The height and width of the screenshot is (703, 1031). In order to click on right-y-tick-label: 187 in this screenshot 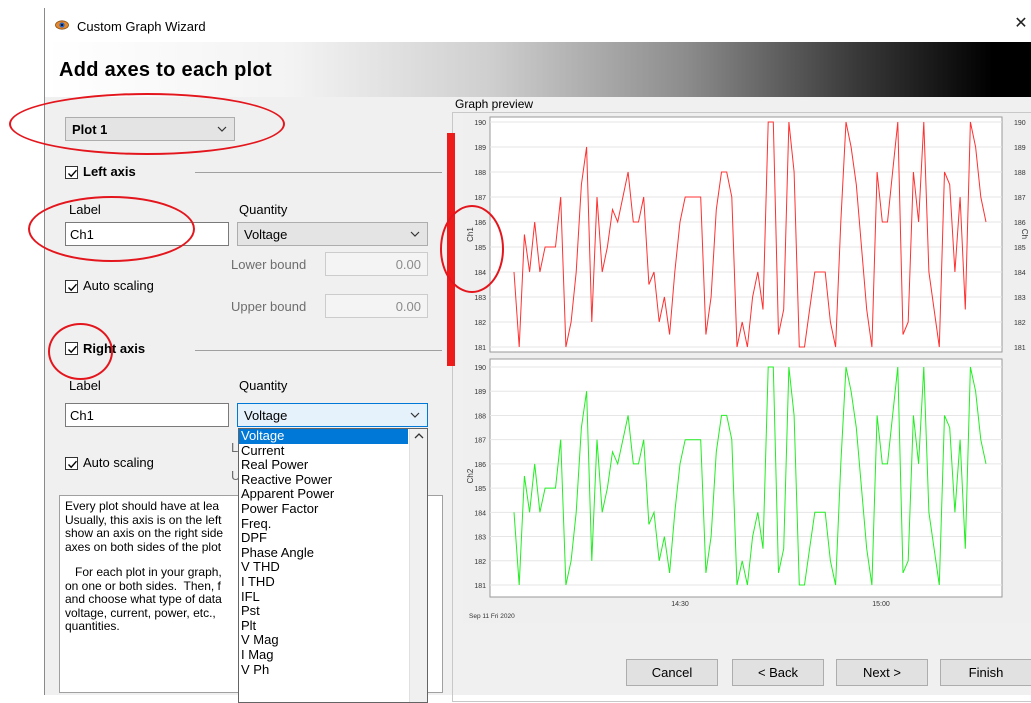, I will do `click(1020, 198)`.